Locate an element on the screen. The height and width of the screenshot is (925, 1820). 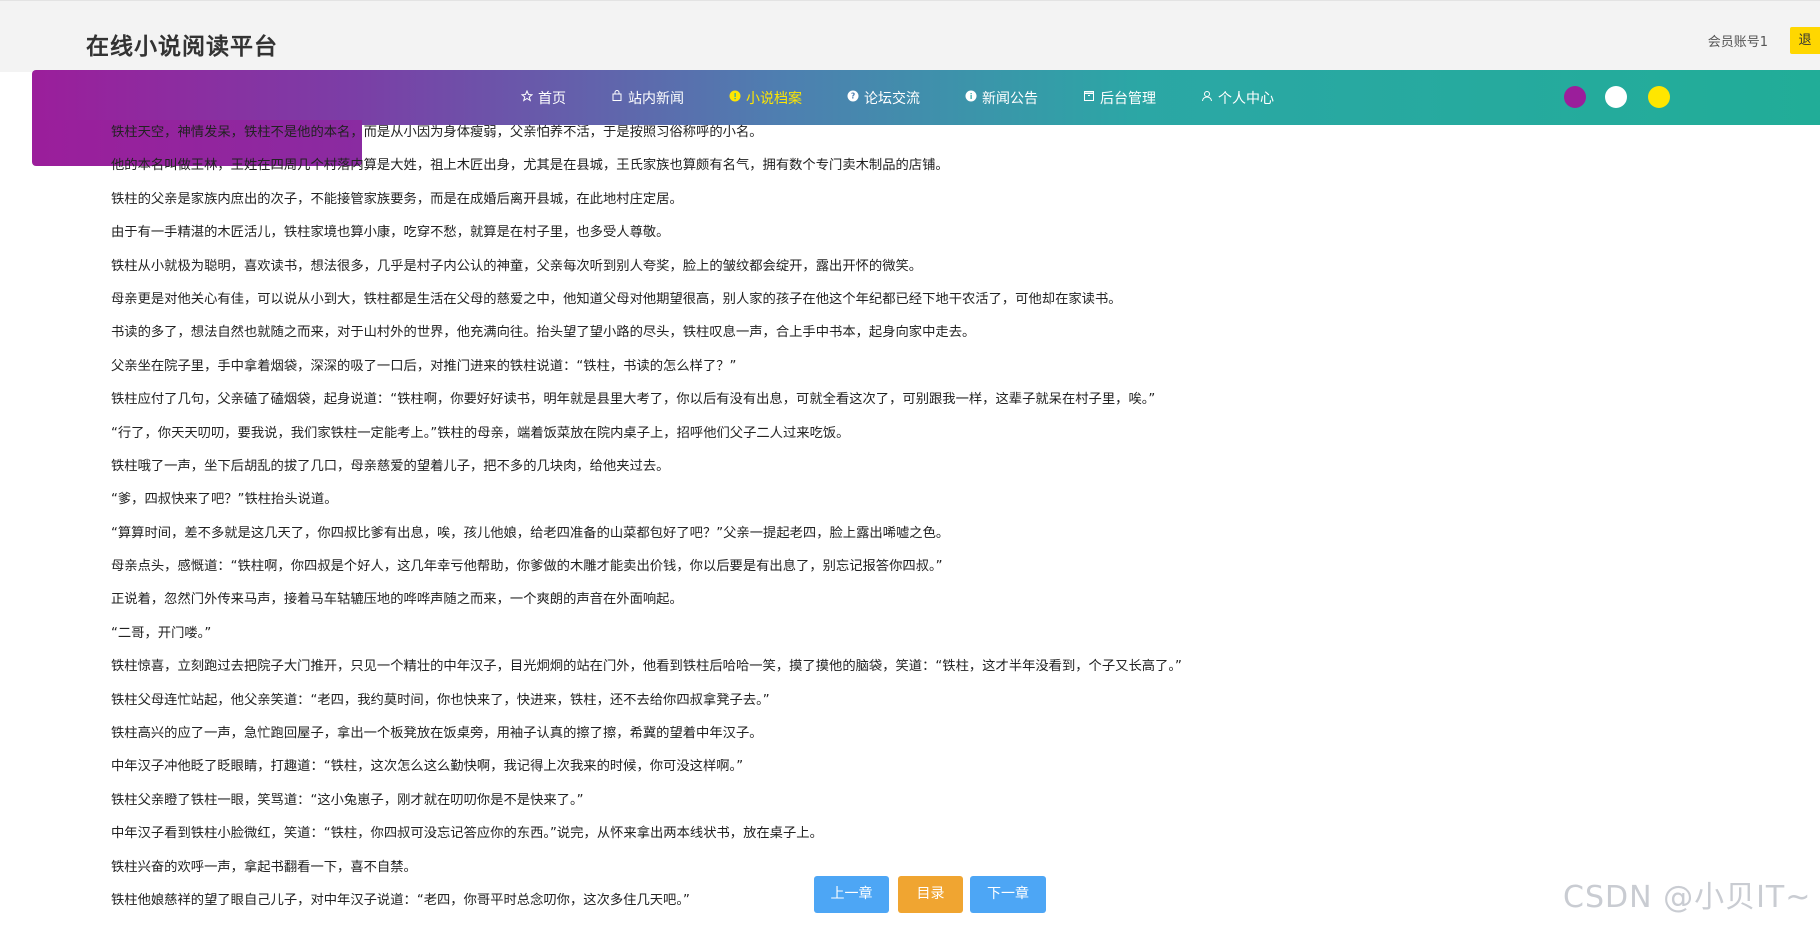
box-icon is located at coordinates (1089, 97).